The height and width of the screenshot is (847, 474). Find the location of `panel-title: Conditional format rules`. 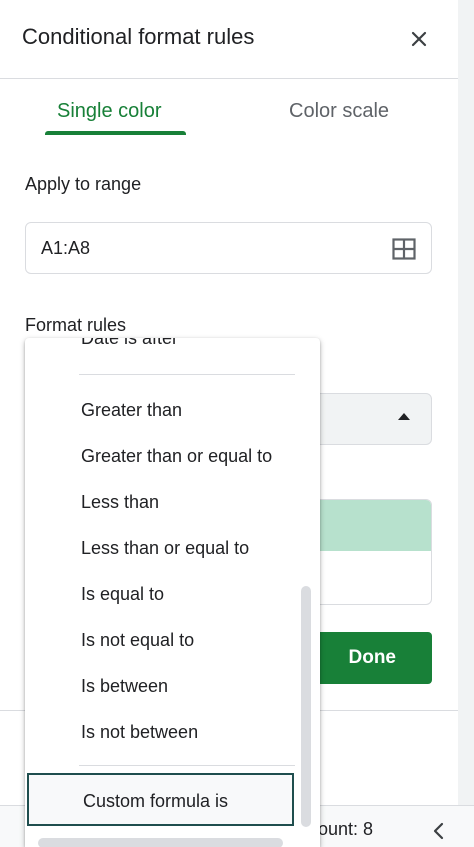

panel-title: Conditional format rules is located at coordinates (138, 36).